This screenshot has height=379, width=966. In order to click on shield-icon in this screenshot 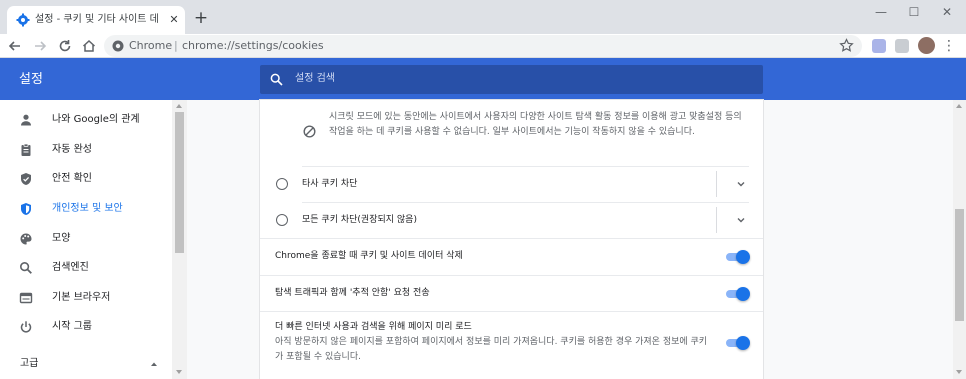, I will do `click(26, 209)`.